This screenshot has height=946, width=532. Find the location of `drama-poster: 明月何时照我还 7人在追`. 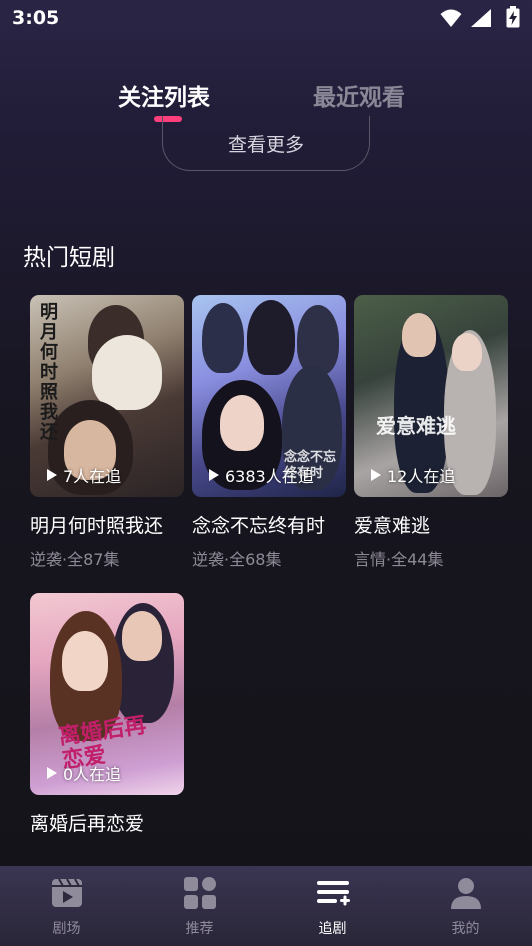

drama-poster: 明月何时照我还 7人在追 is located at coordinates (107, 396).